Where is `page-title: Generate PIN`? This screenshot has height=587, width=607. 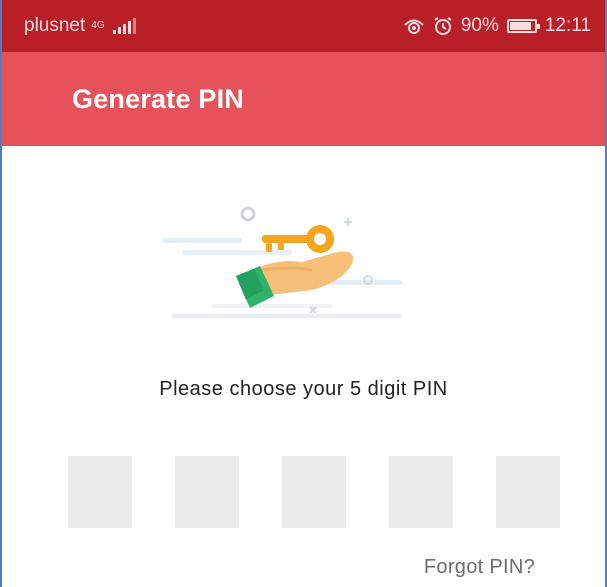
page-title: Generate PIN is located at coordinates (158, 98).